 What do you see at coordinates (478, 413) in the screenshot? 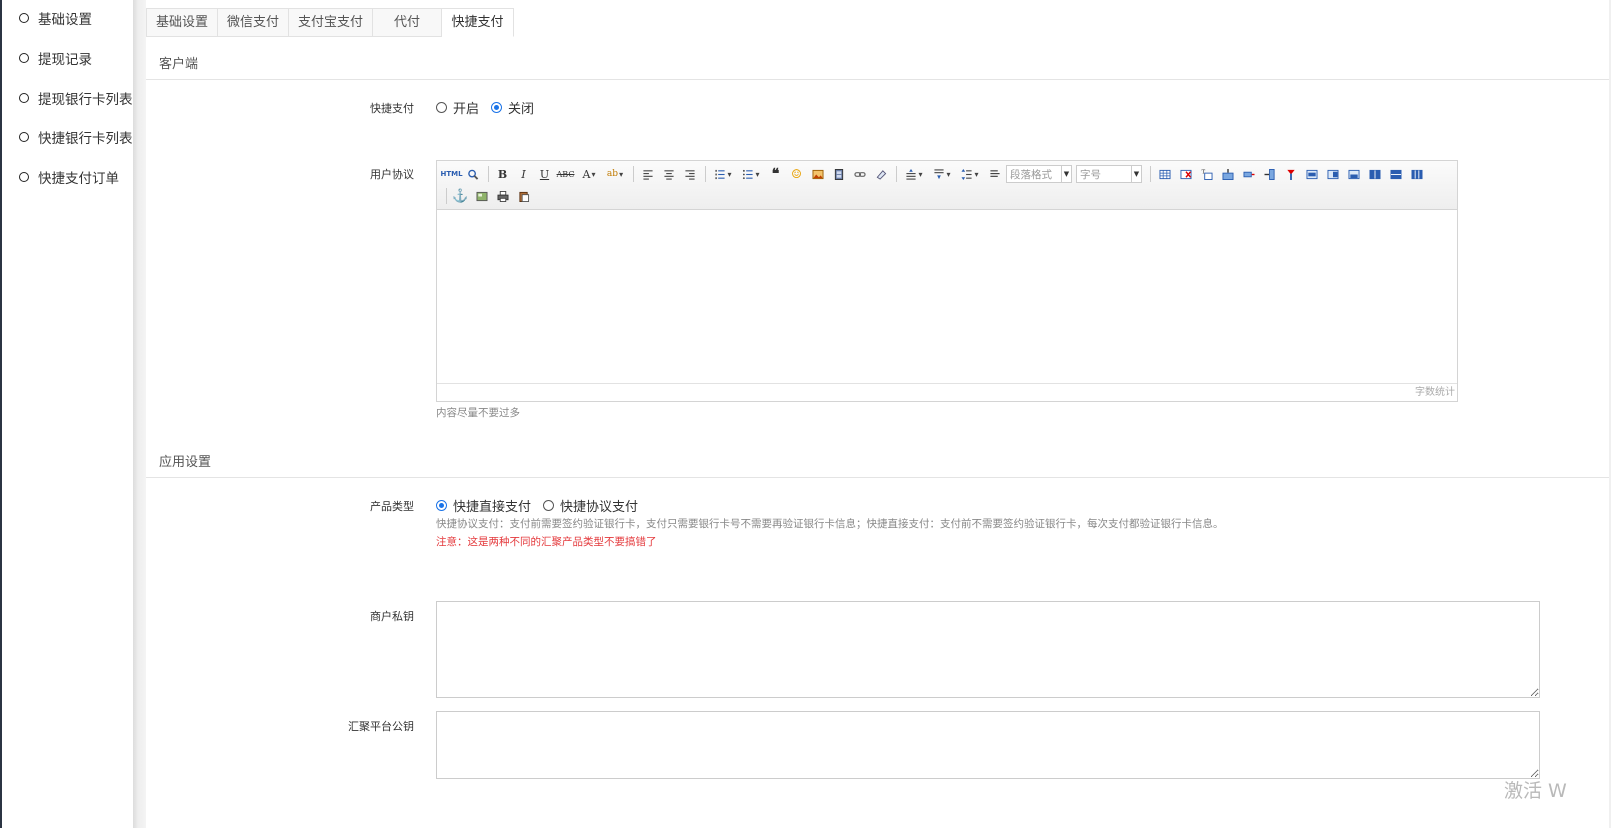
I see `user-agreement-hint: 内容尽量不要过多` at bounding box center [478, 413].